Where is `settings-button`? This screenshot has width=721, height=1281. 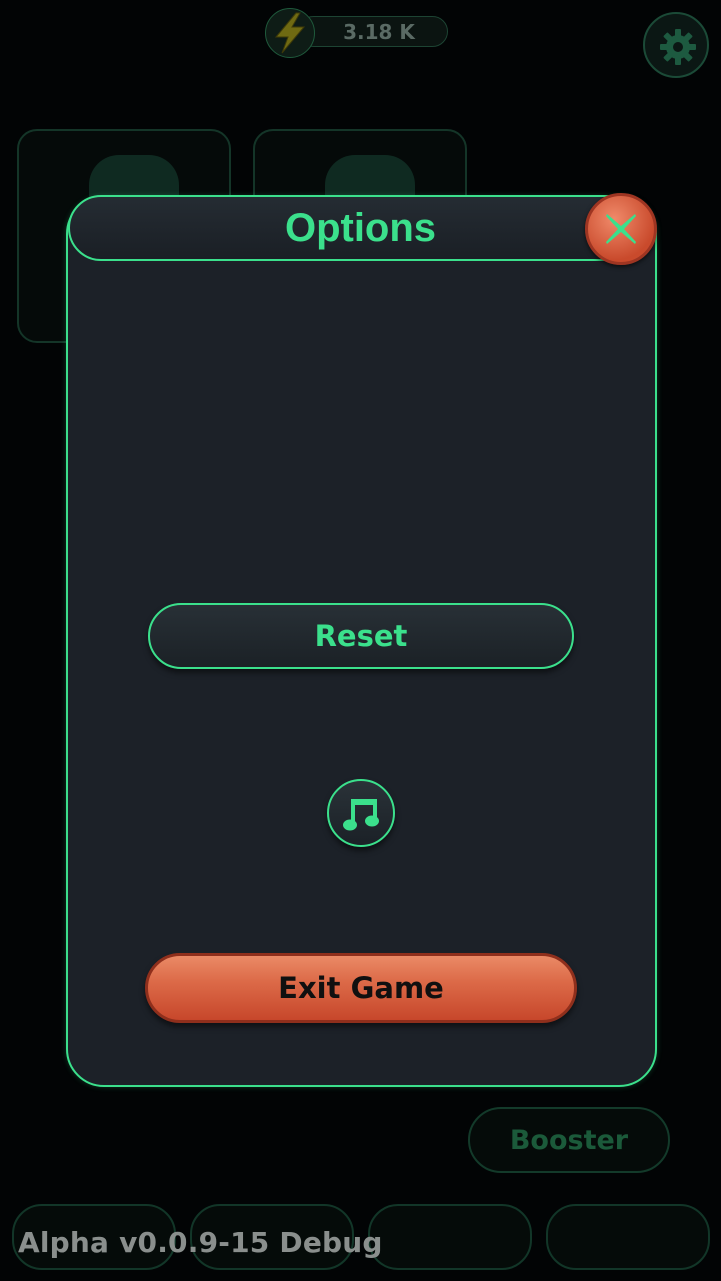 settings-button is located at coordinates (676, 45).